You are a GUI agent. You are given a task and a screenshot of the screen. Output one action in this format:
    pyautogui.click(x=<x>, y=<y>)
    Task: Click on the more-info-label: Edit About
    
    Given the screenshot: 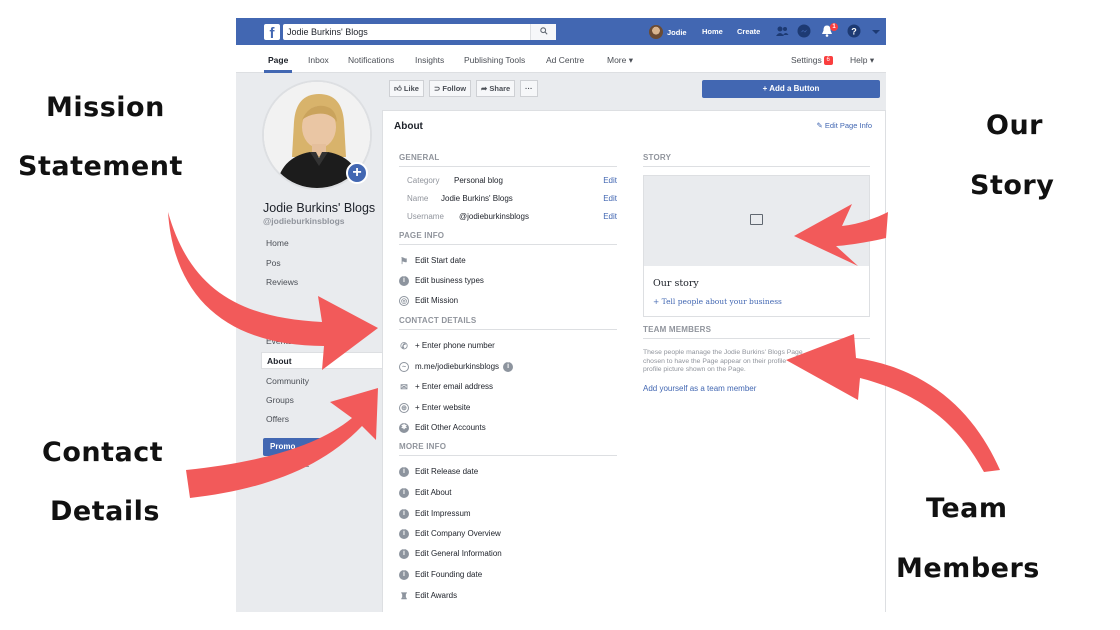 What is the action you would take?
    pyautogui.click(x=433, y=492)
    